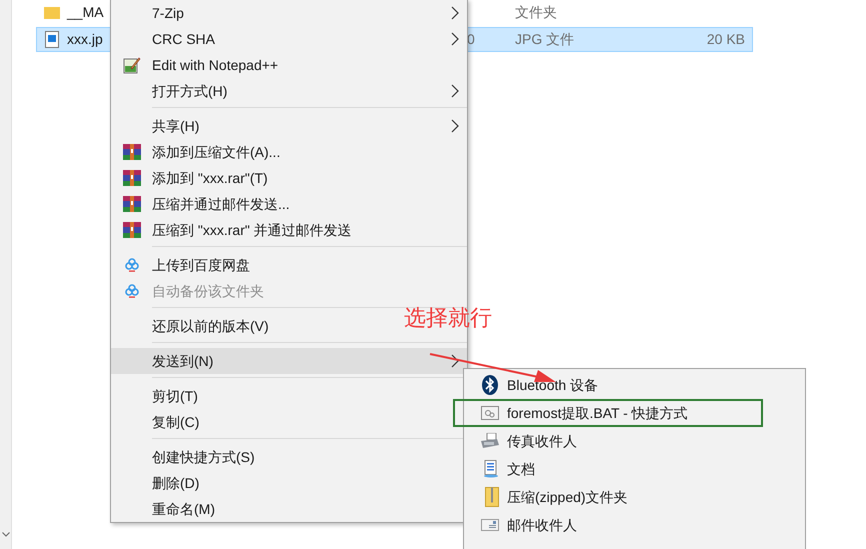  I want to click on file-name: __MA, so click(85, 12).